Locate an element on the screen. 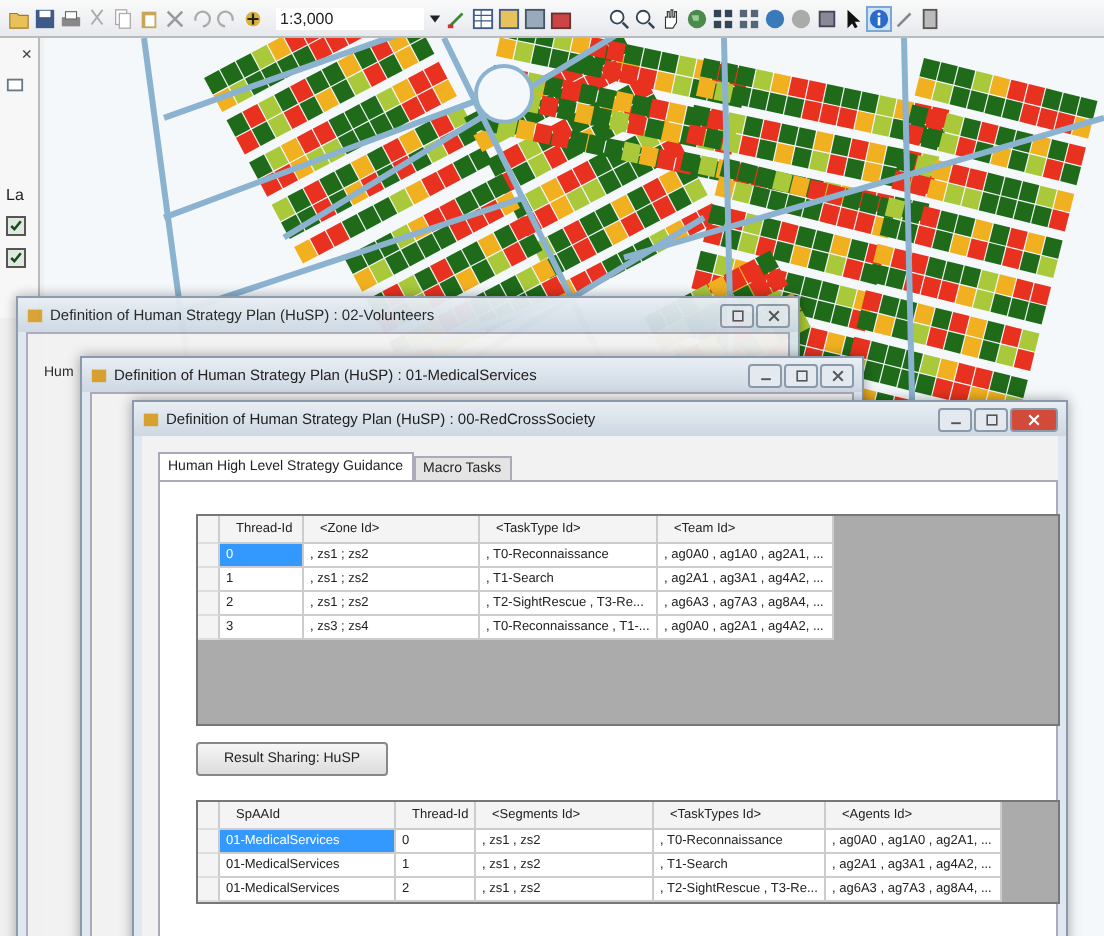 This screenshot has height=936, width=1104. clipboard-icon is located at coordinates (149, 18).